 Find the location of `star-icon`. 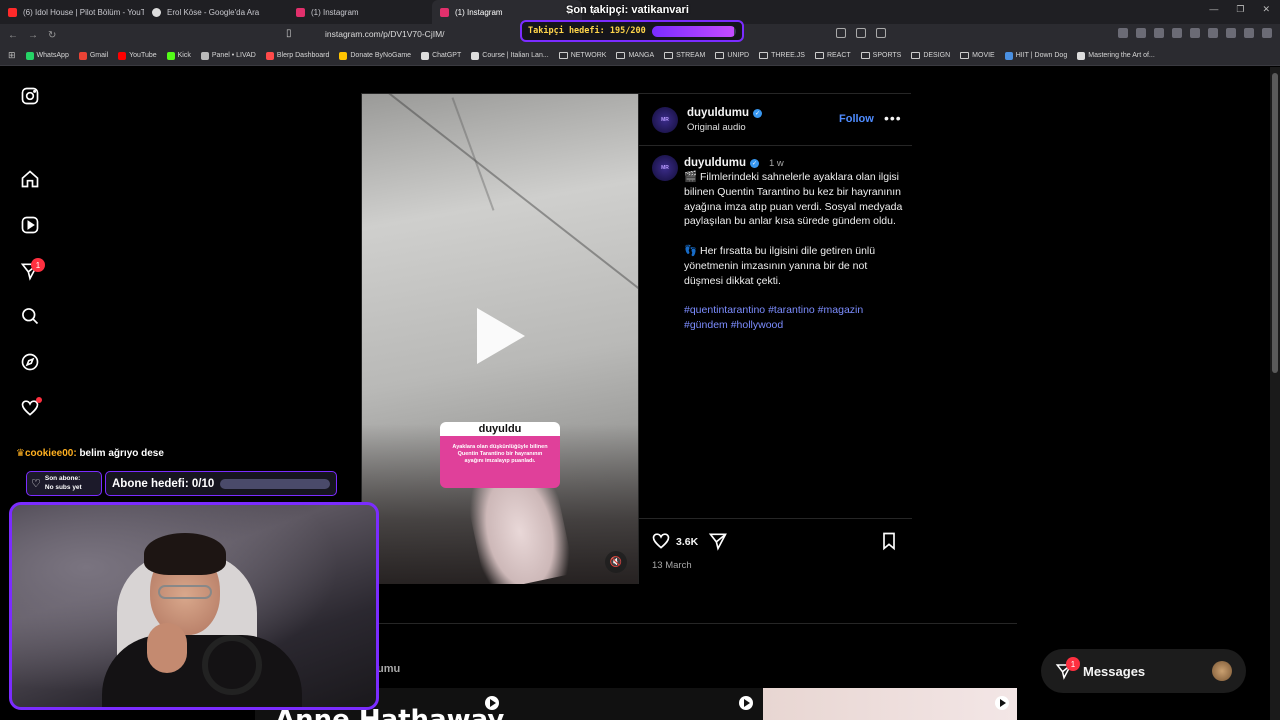

star-icon is located at coordinates (881, 33).